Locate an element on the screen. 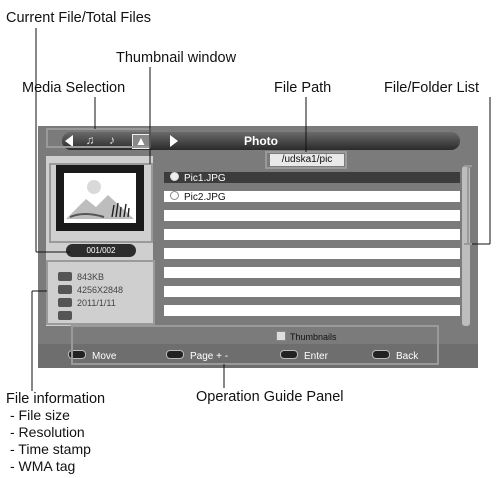 The image size is (500, 478). info-resolution: 4256X2848 is located at coordinates (90, 290).